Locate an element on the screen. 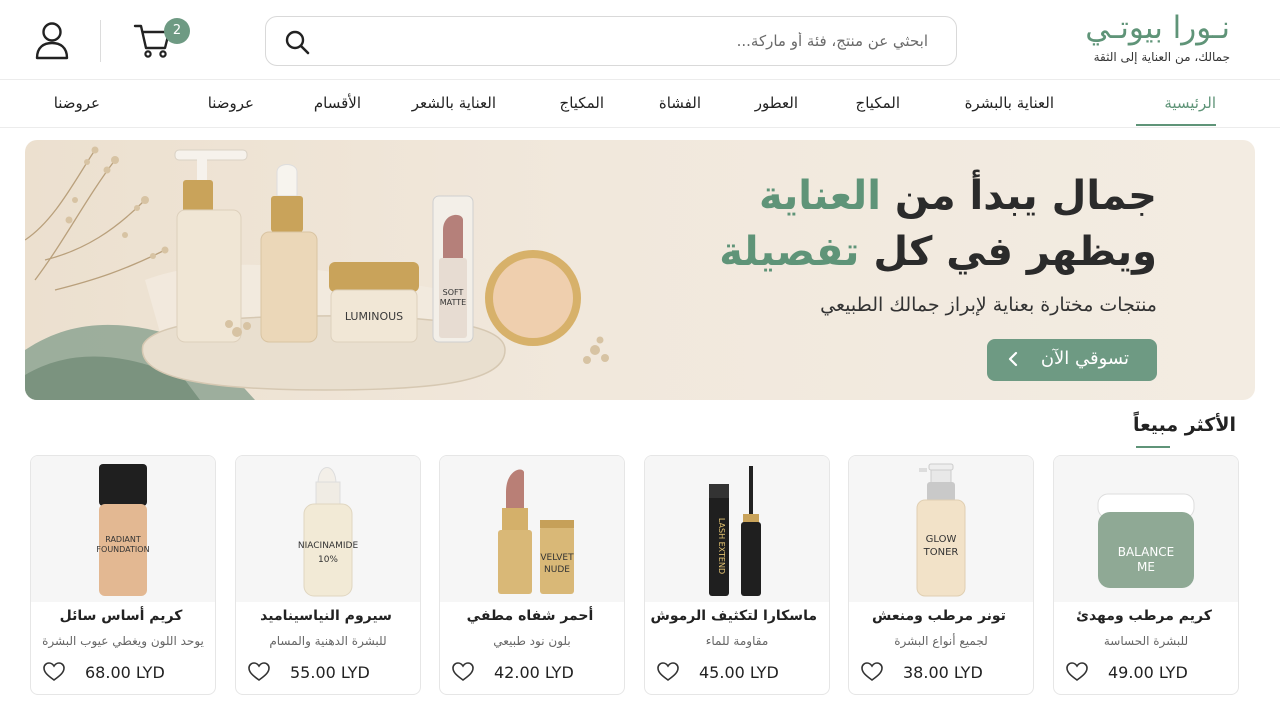 Image resolution: width=1280 pixels, height=720 pixels. nav-item-category: الفشاة is located at coordinates (680, 103).